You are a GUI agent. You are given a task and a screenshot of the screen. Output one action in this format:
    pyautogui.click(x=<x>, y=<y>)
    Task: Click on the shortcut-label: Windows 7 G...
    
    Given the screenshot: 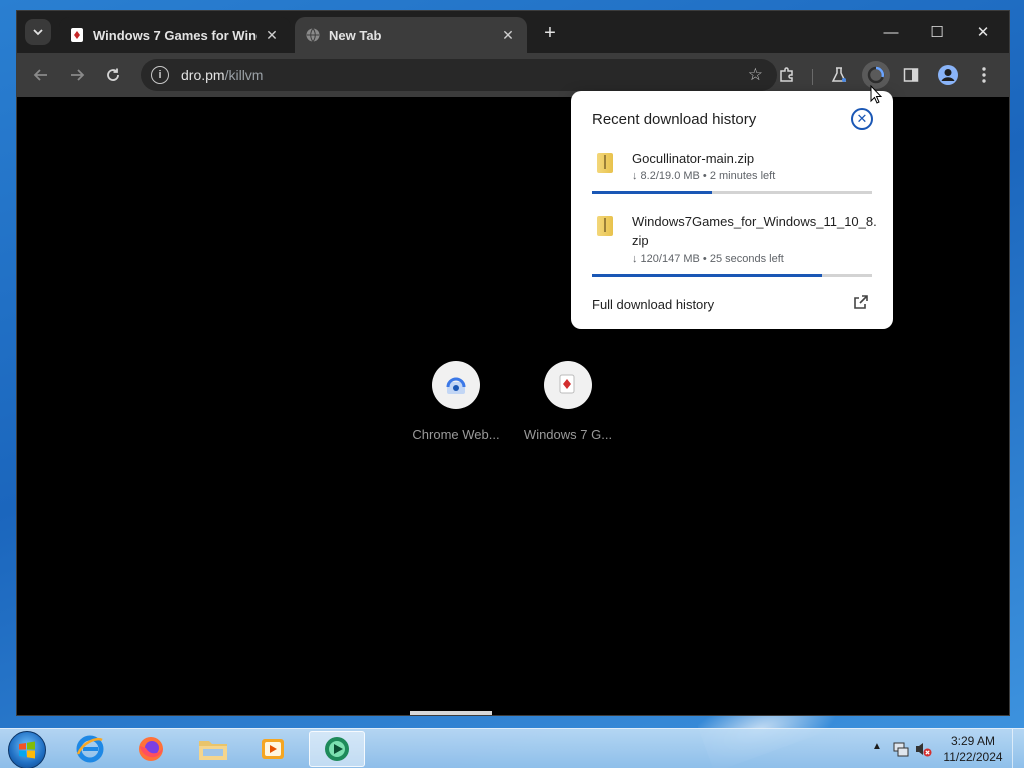 What is the action you would take?
    pyautogui.click(x=568, y=434)
    